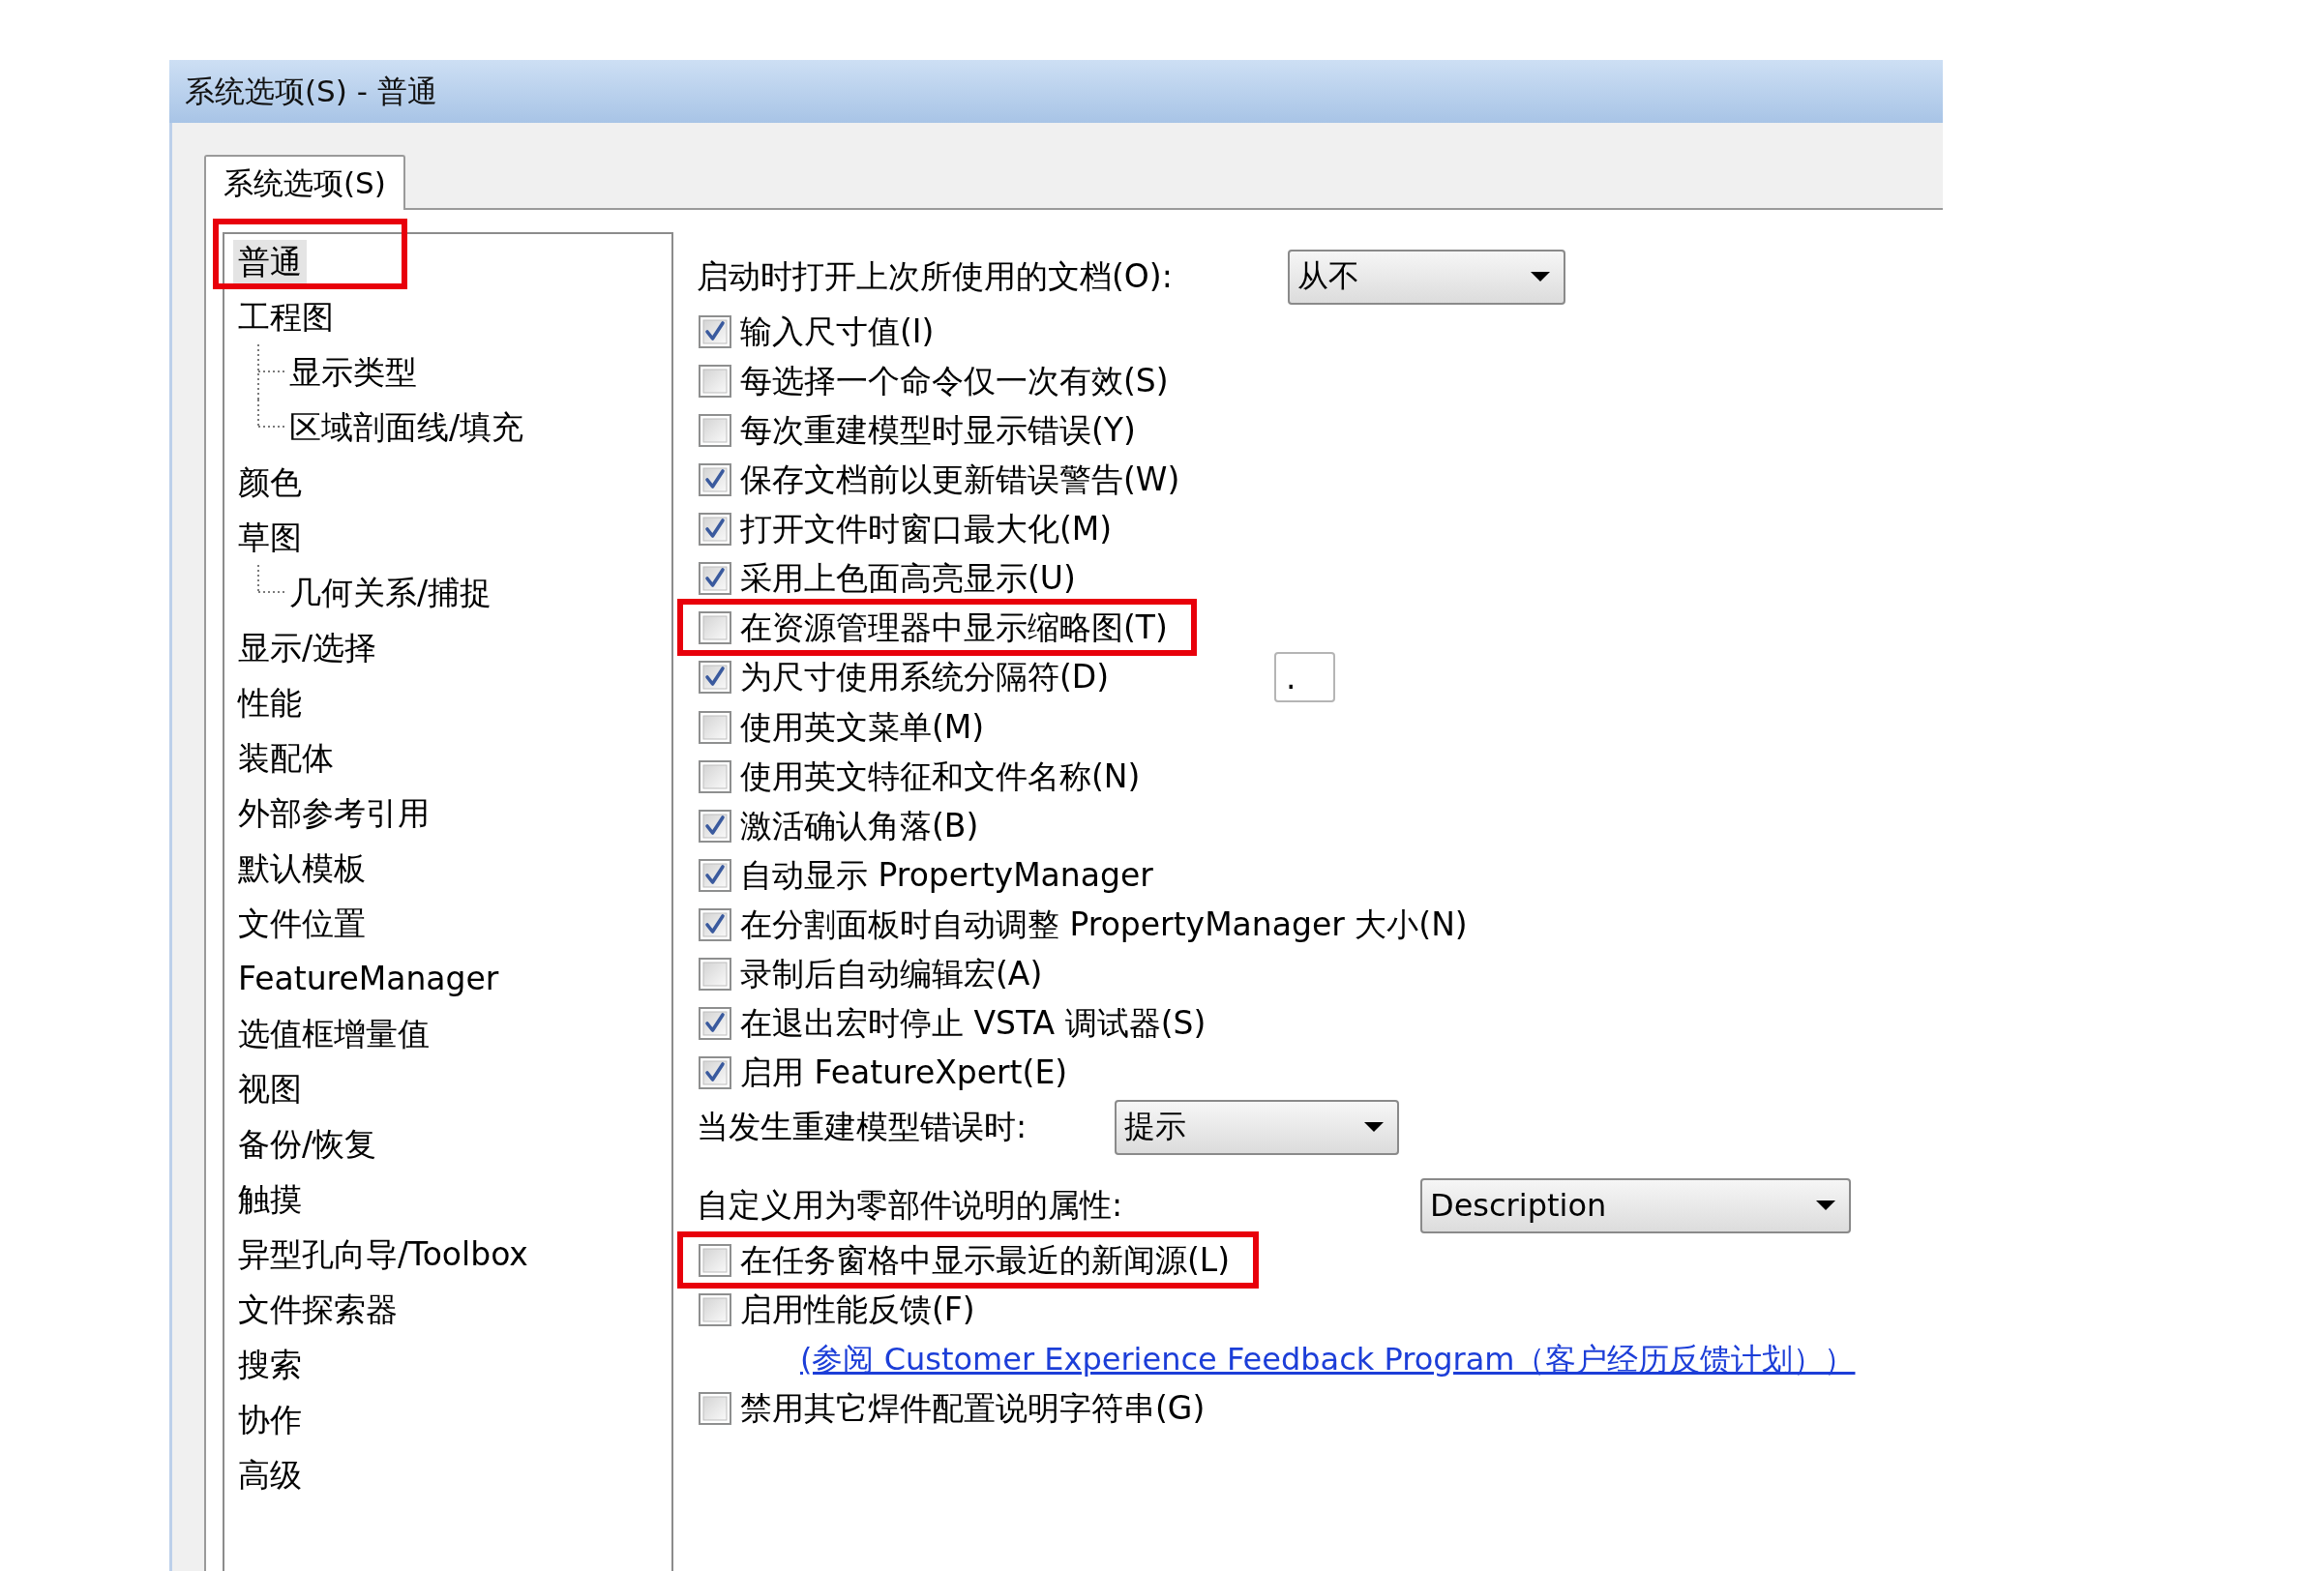  What do you see at coordinates (383, 1254) in the screenshot?
I see `tree-item: 异型孔向导/Toolbox` at bounding box center [383, 1254].